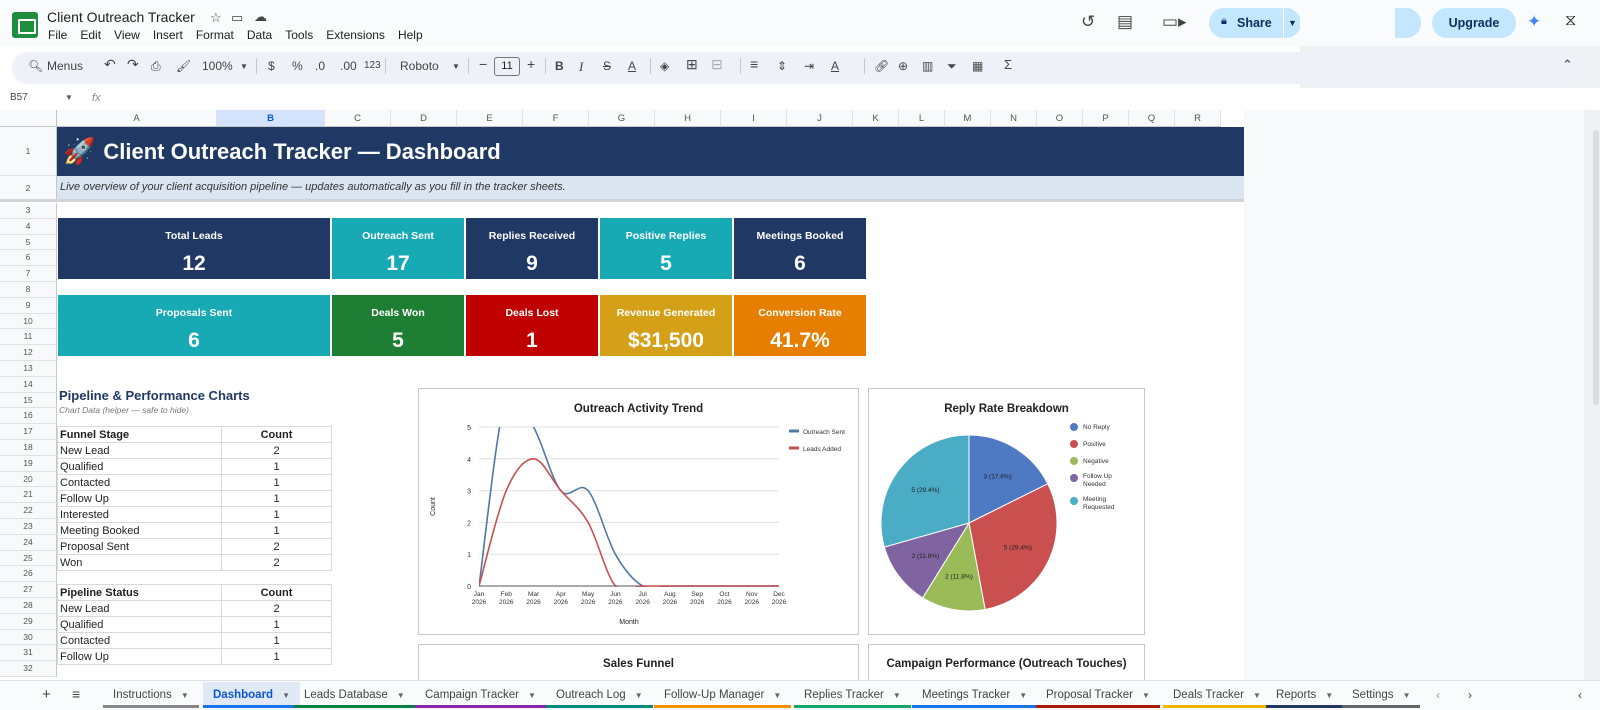  I want to click on font-dropdown-icon: ▼, so click(456, 66).